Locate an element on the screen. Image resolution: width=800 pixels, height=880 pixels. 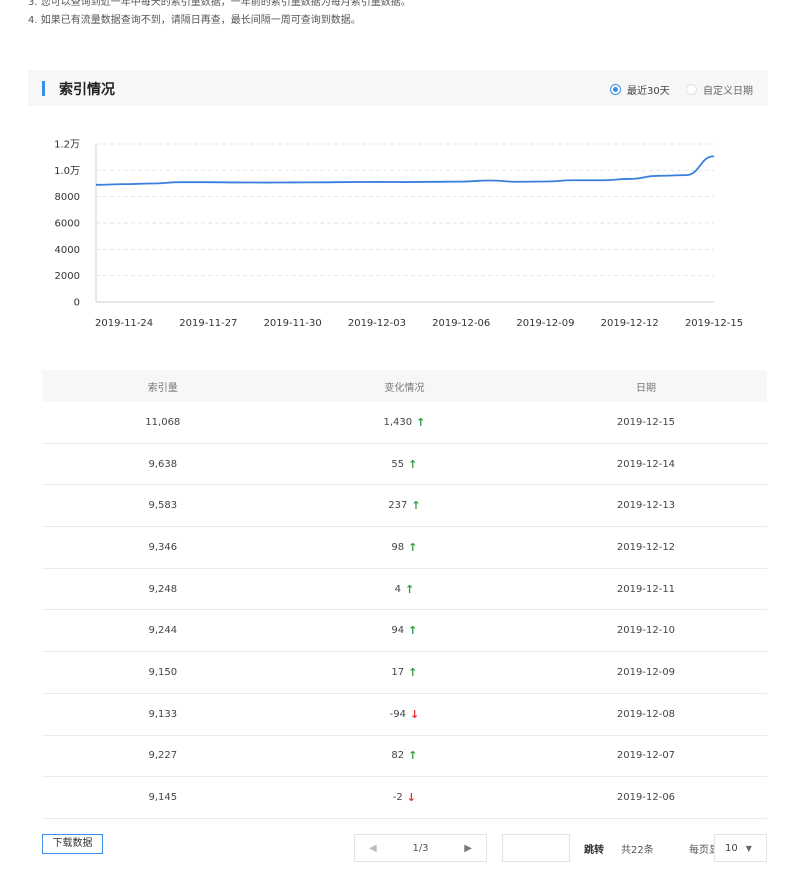
cell-index: 9,244 is located at coordinates (163, 631).